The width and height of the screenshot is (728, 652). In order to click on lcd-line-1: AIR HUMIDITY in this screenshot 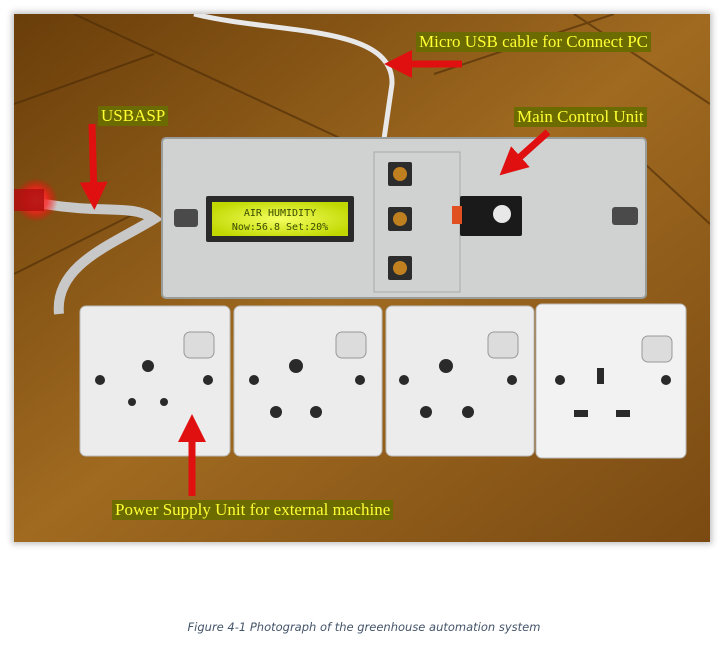, I will do `click(280, 213)`.